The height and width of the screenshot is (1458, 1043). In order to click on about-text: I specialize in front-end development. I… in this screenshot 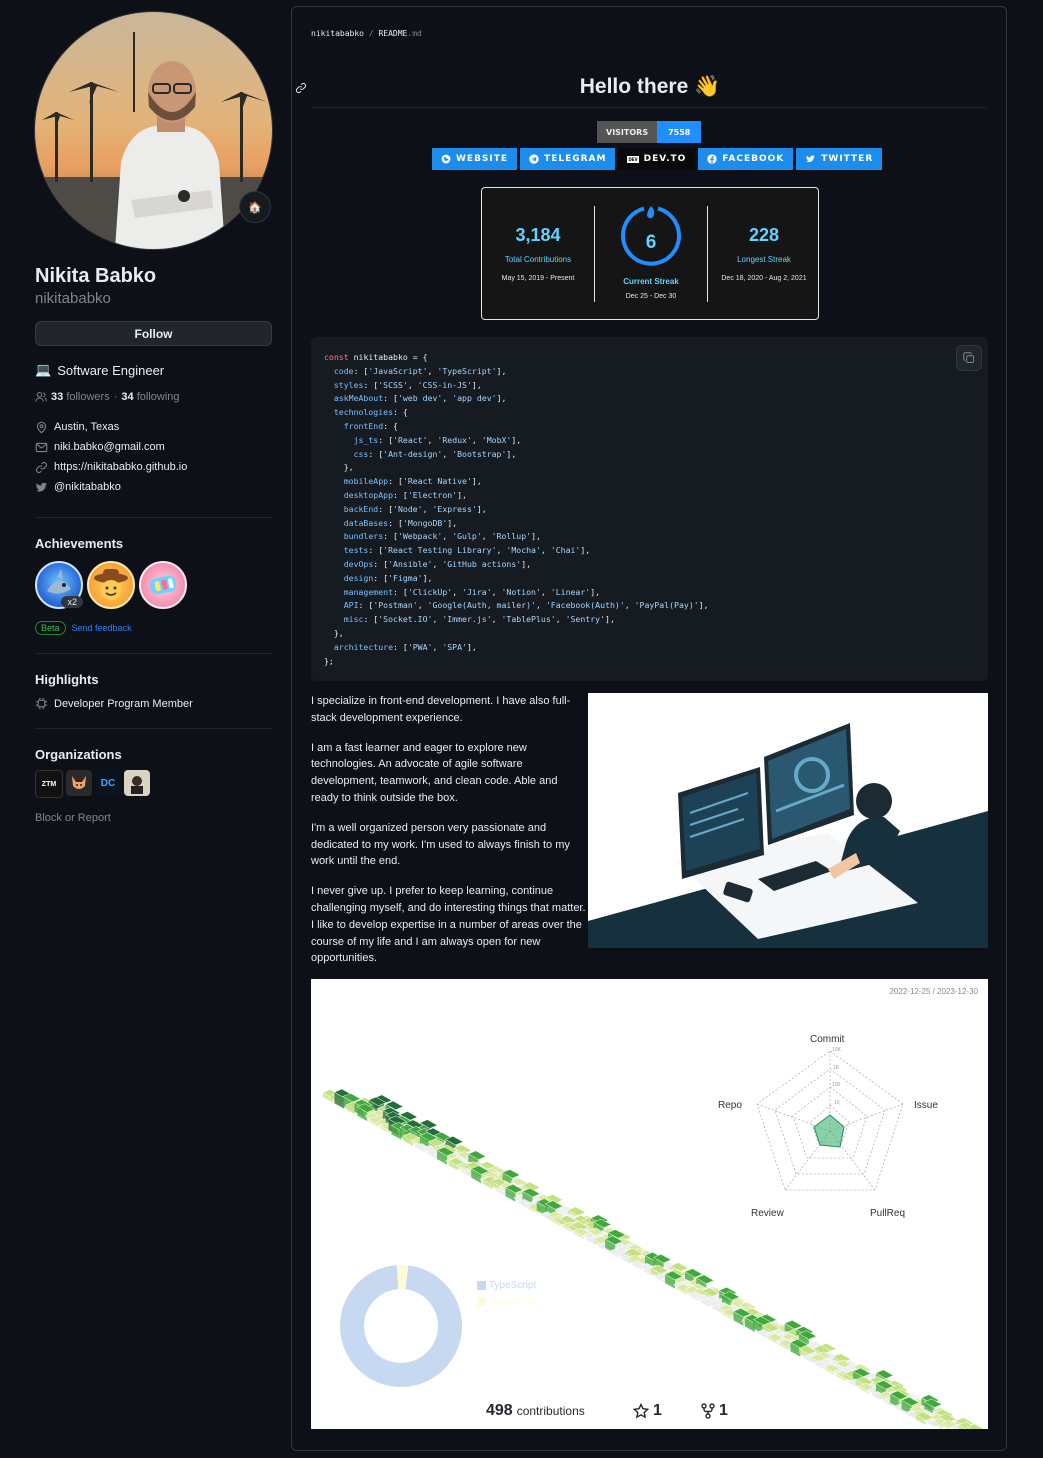, I will do `click(449, 836)`.